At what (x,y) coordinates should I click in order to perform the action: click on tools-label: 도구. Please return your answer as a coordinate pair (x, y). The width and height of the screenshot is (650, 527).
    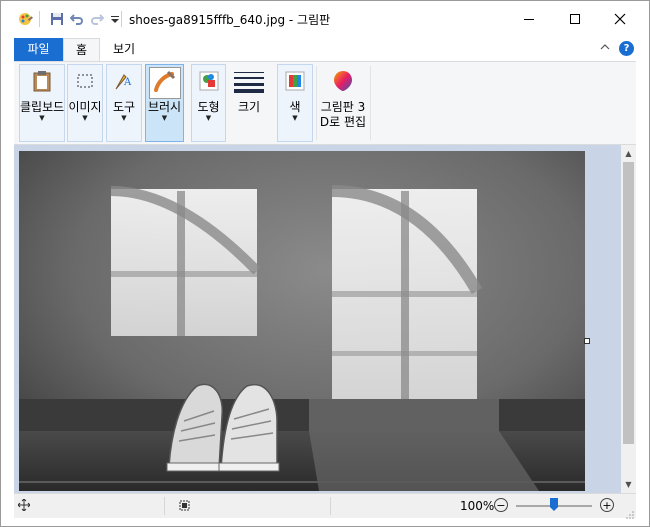
    Looking at the image, I should click on (124, 107).